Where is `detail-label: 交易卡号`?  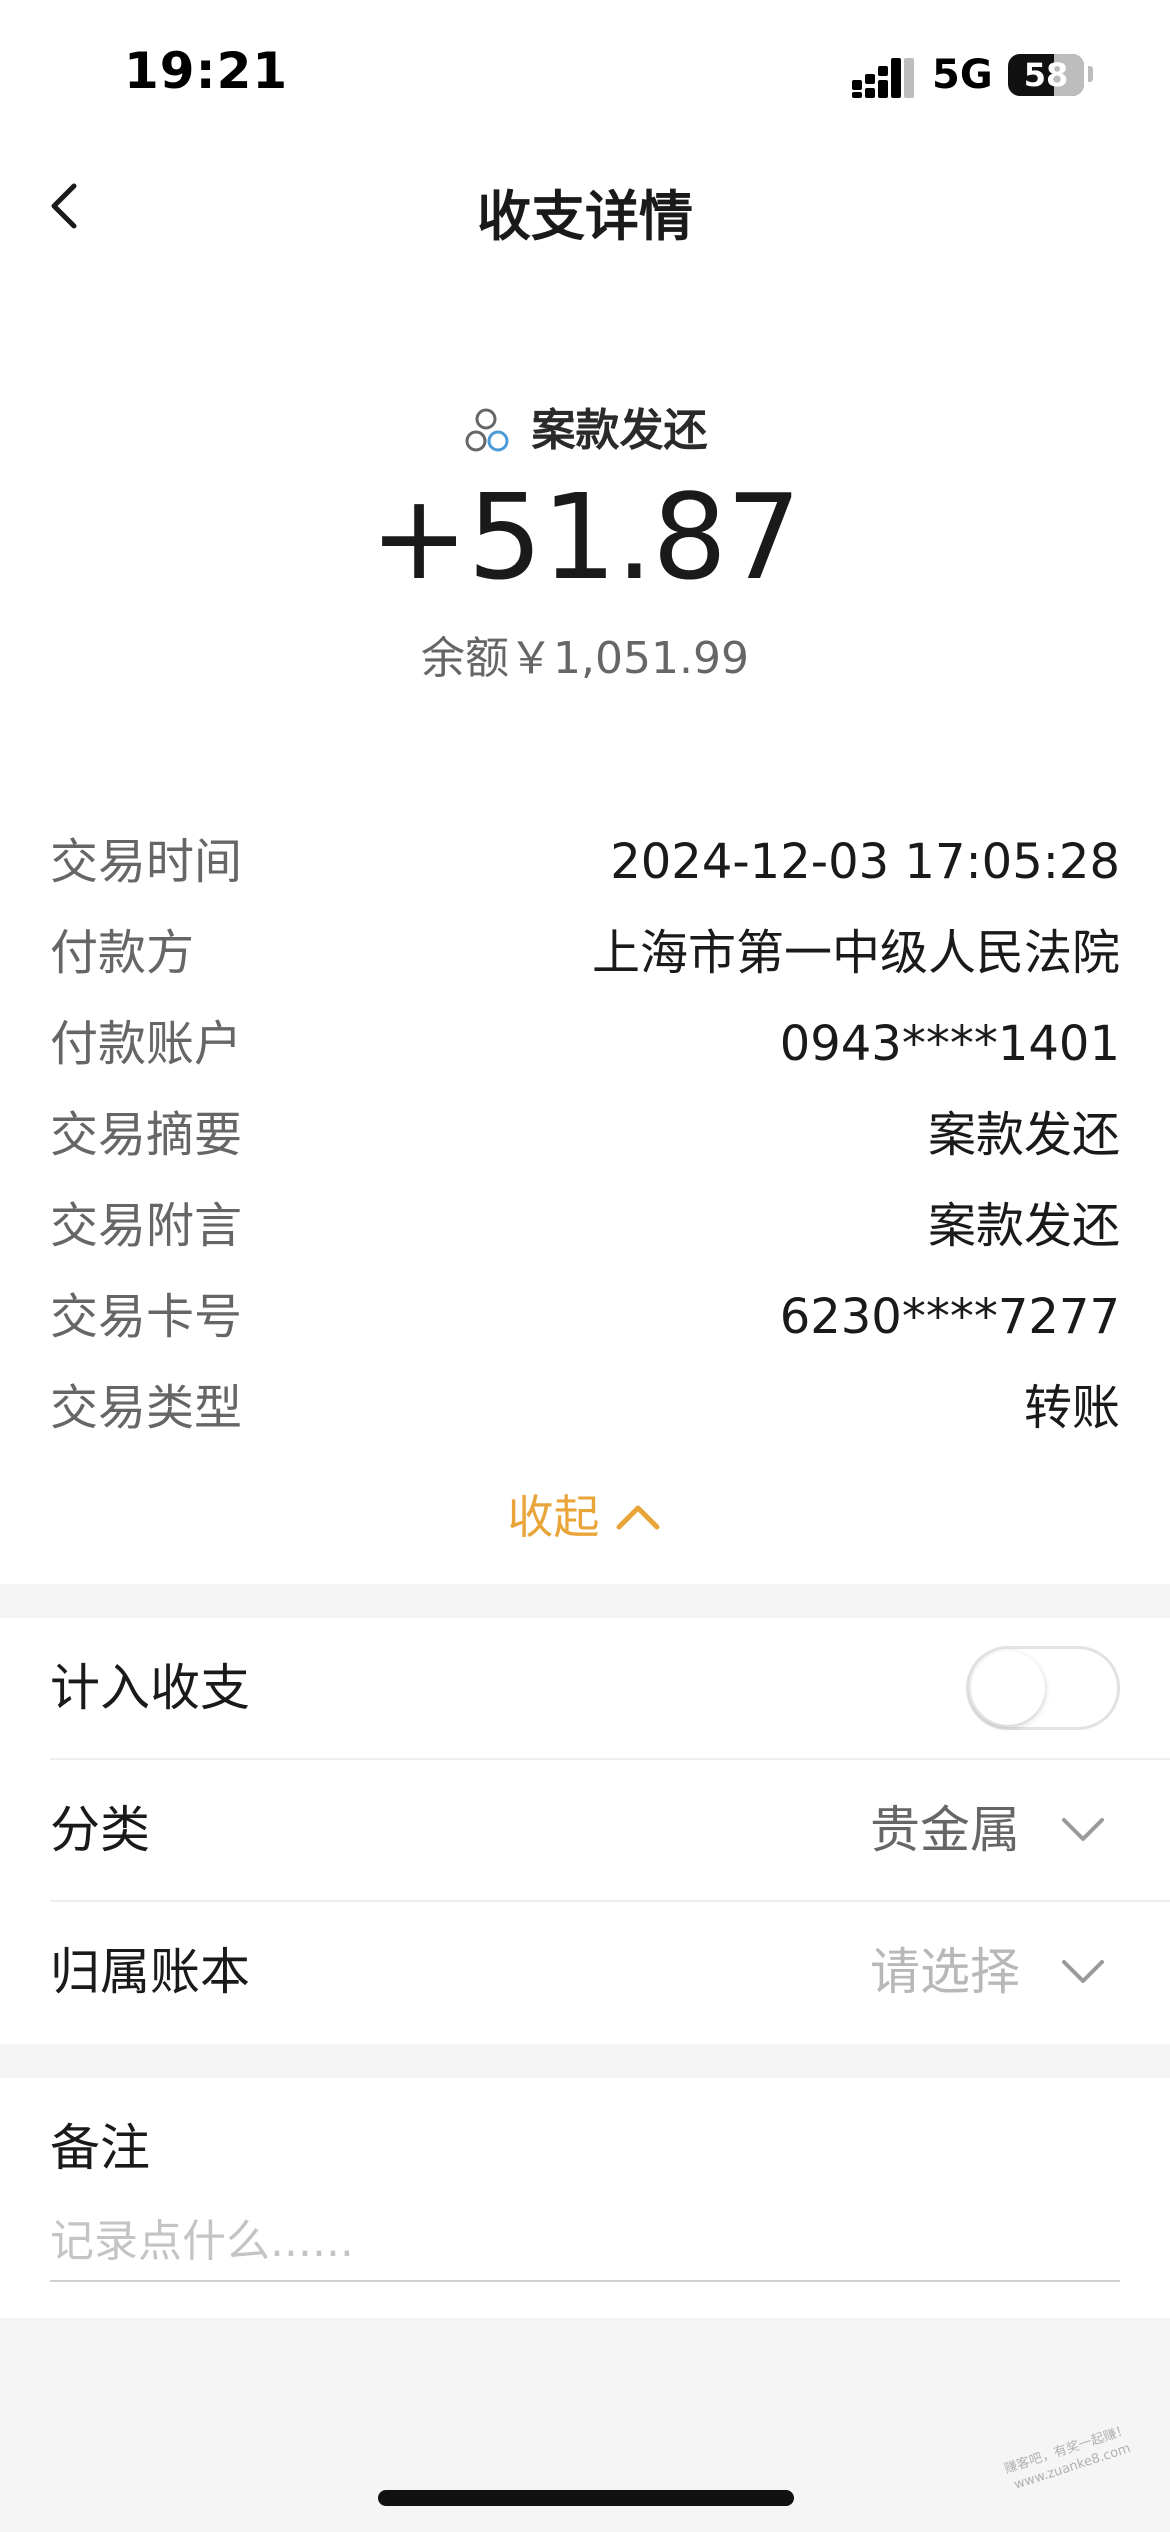
detail-label: 交易卡号 is located at coordinates (146, 1317).